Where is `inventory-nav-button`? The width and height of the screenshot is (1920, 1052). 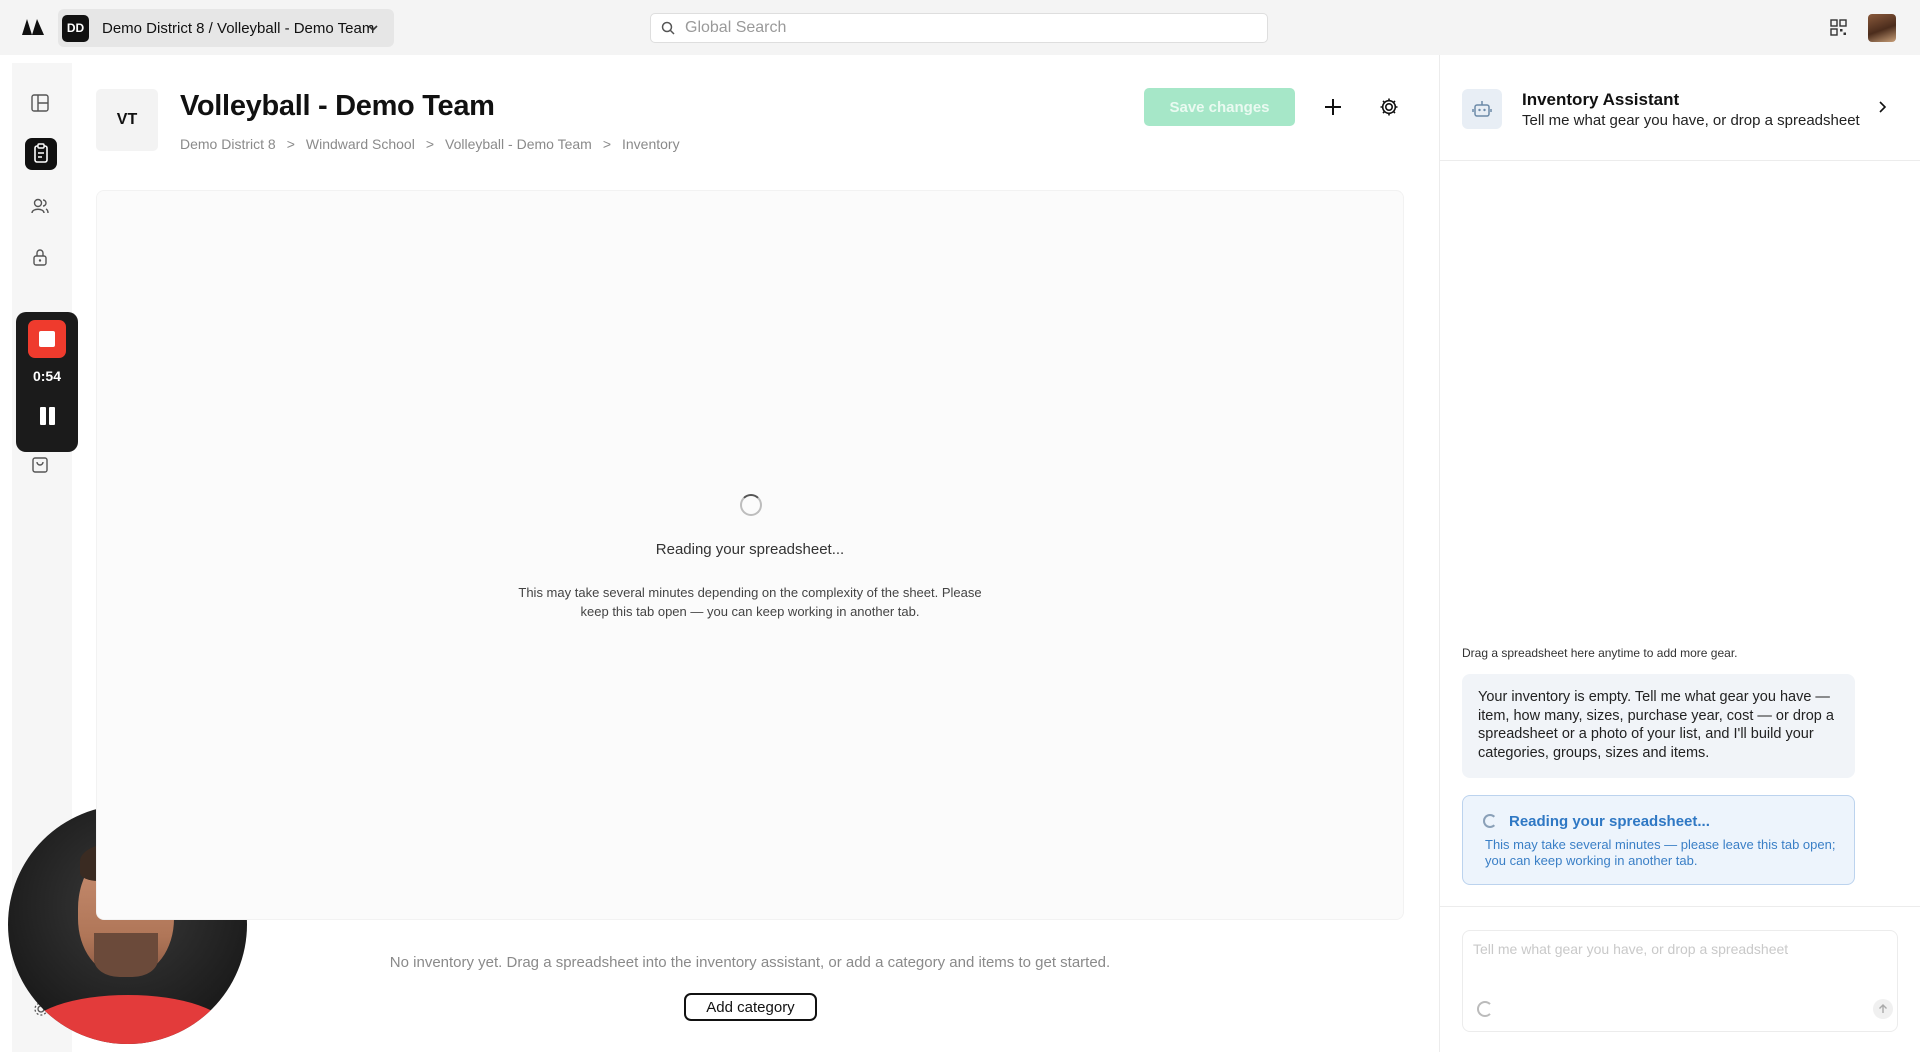
inventory-nav-button is located at coordinates (41, 154).